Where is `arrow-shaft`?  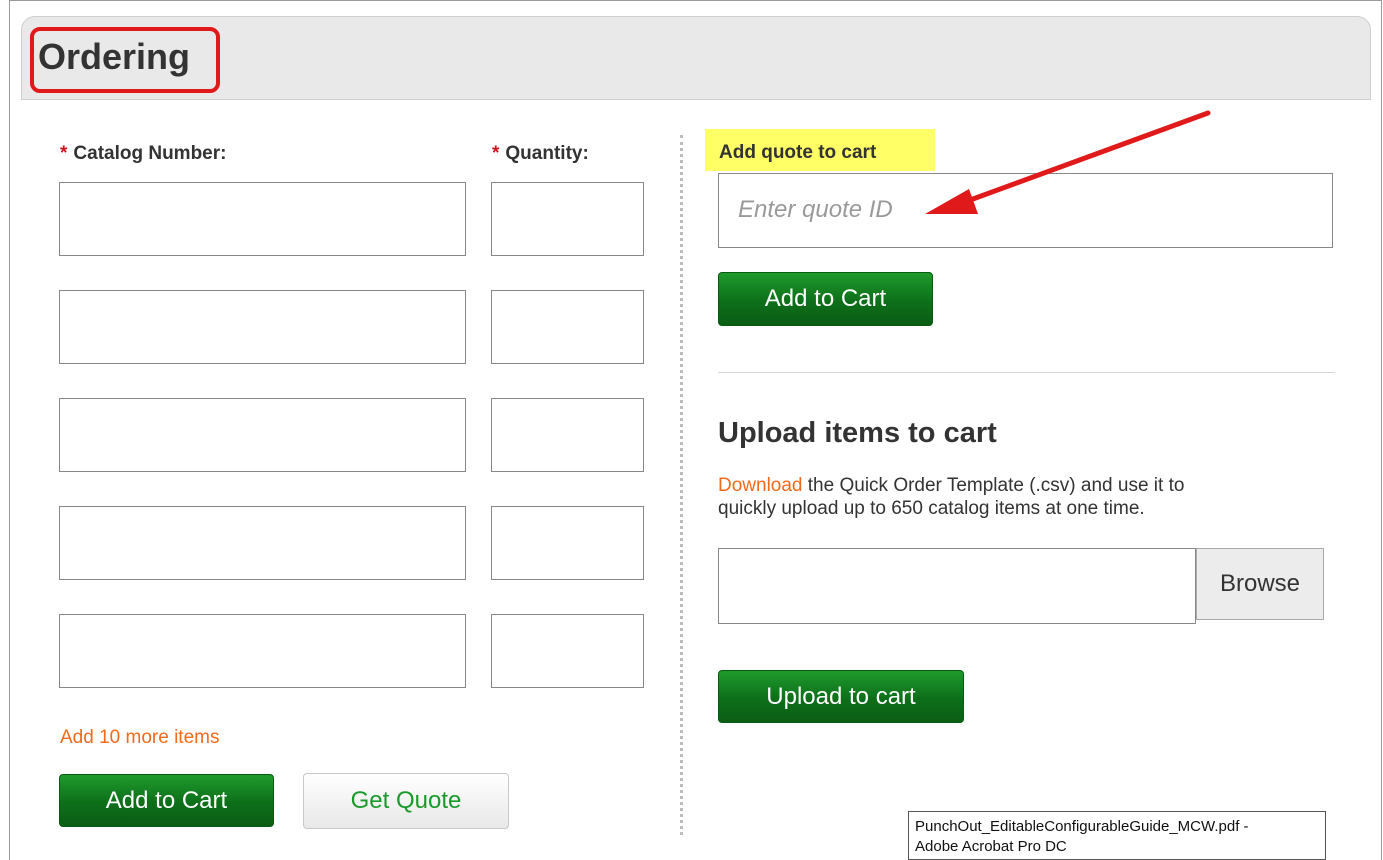
arrow-shaft is located at coordinates (1085, 158).